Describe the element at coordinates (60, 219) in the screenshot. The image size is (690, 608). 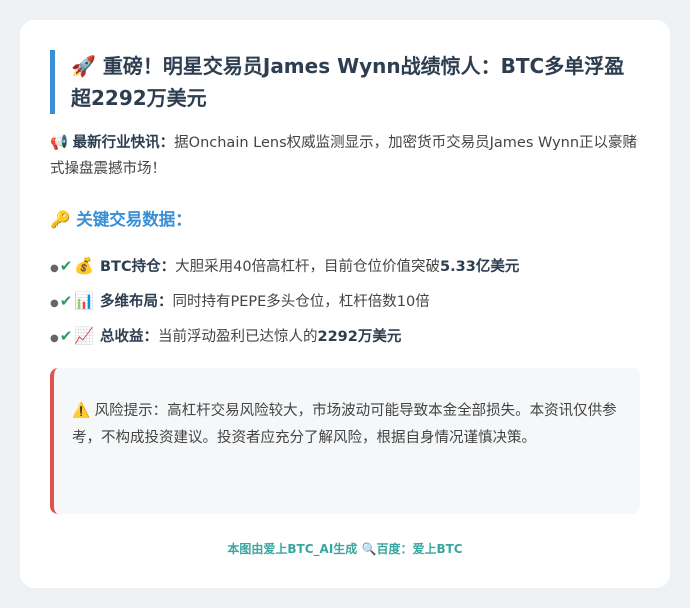
I see `key-icon: 🔑` at that location.